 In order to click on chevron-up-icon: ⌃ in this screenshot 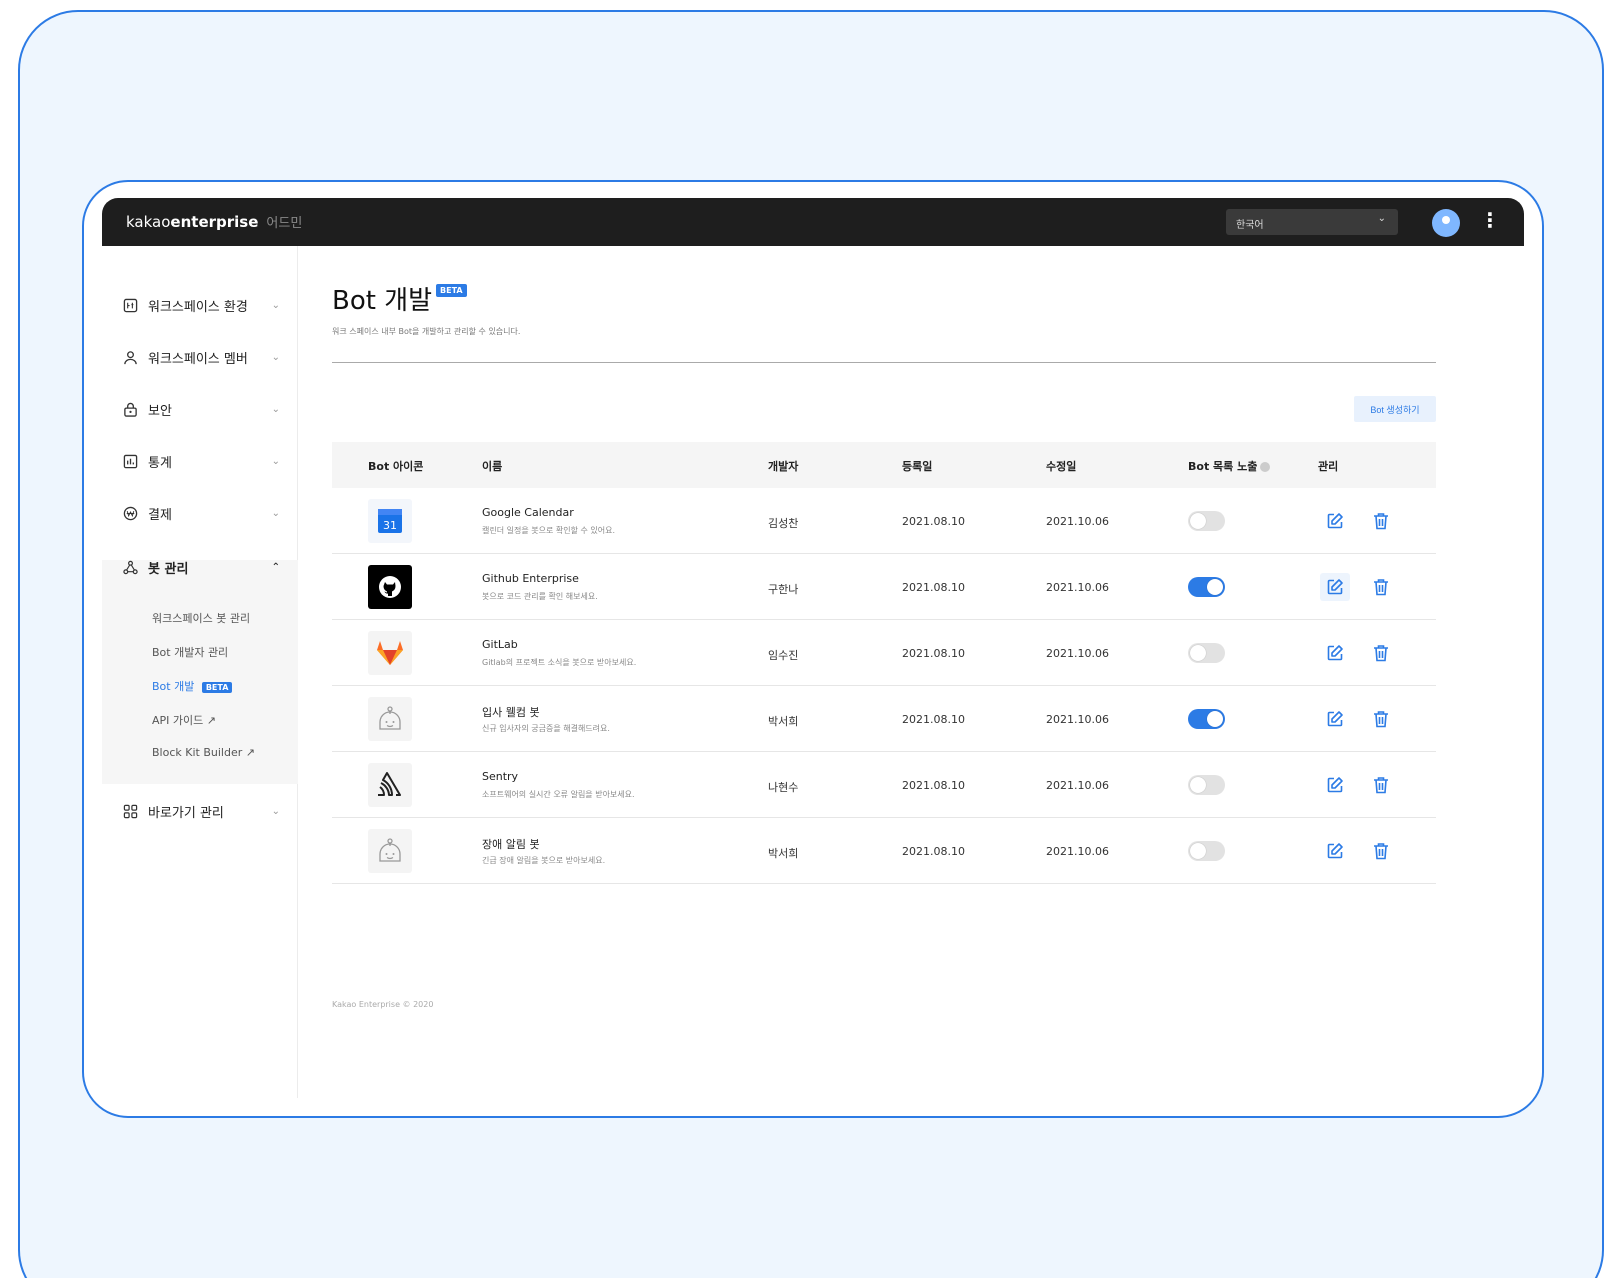, I will do `click(275, 567)`.